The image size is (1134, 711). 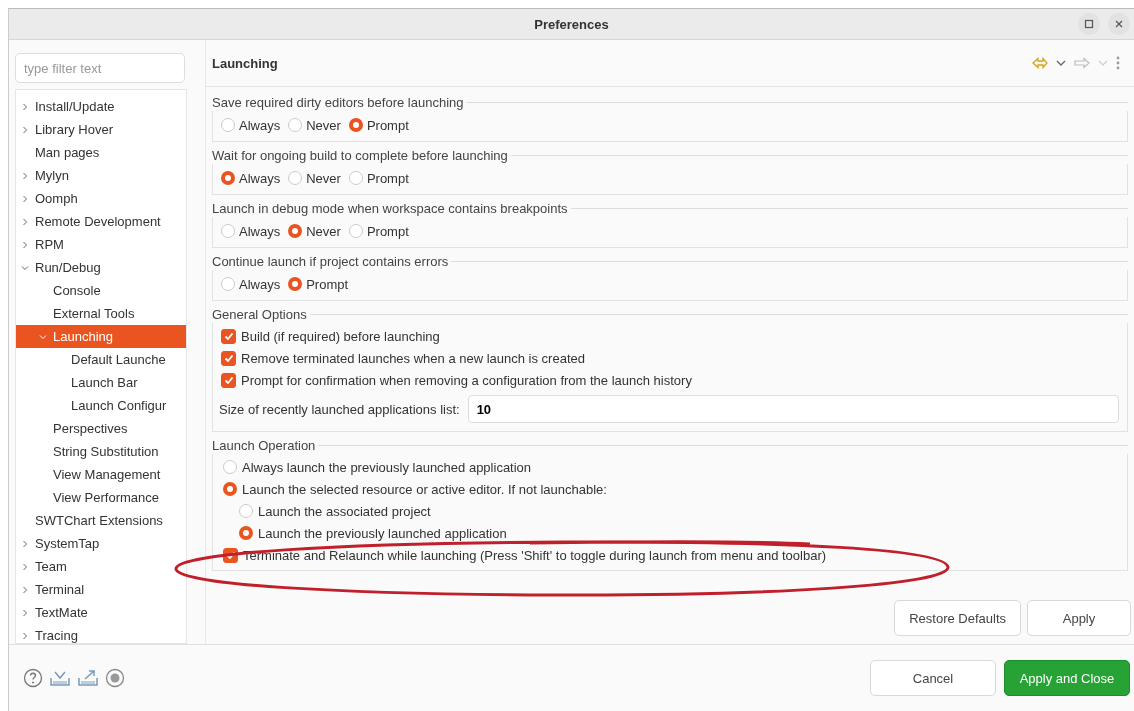 What do you see at coordinates (101, 198) in the screenshot?
I see `tree-item: Oomph` at bounding box center [101, 198].